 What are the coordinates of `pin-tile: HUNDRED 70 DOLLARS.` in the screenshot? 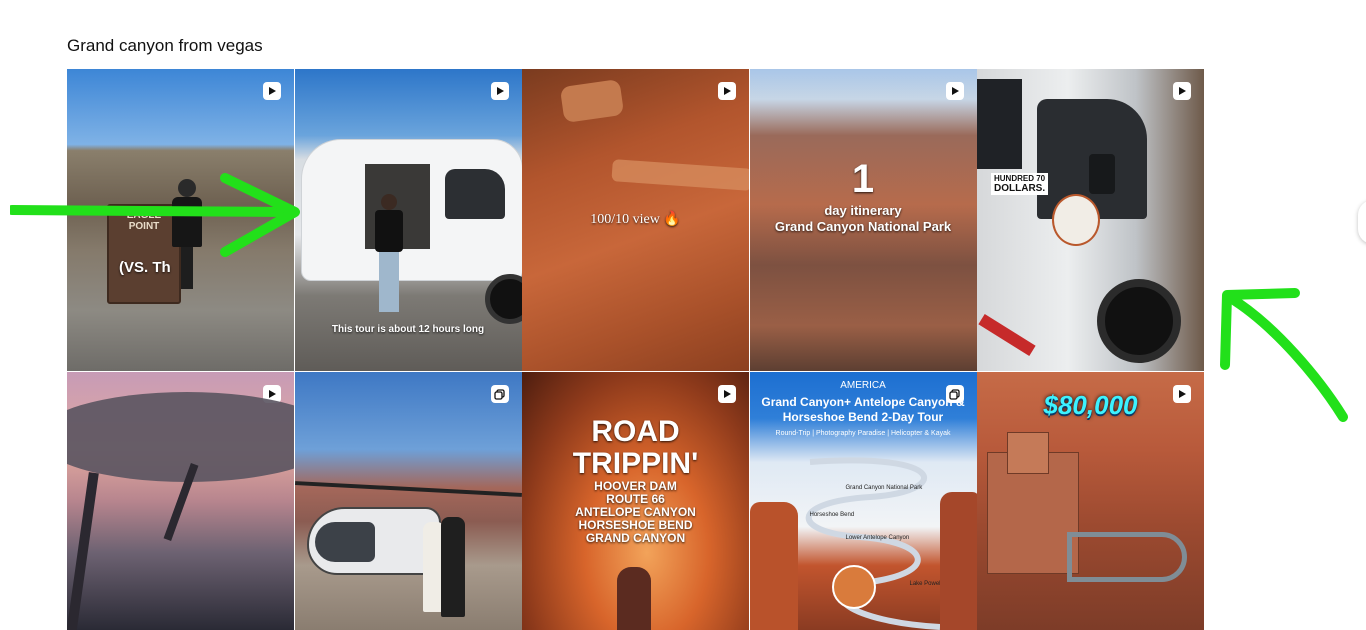 It's located at (1090, 220).